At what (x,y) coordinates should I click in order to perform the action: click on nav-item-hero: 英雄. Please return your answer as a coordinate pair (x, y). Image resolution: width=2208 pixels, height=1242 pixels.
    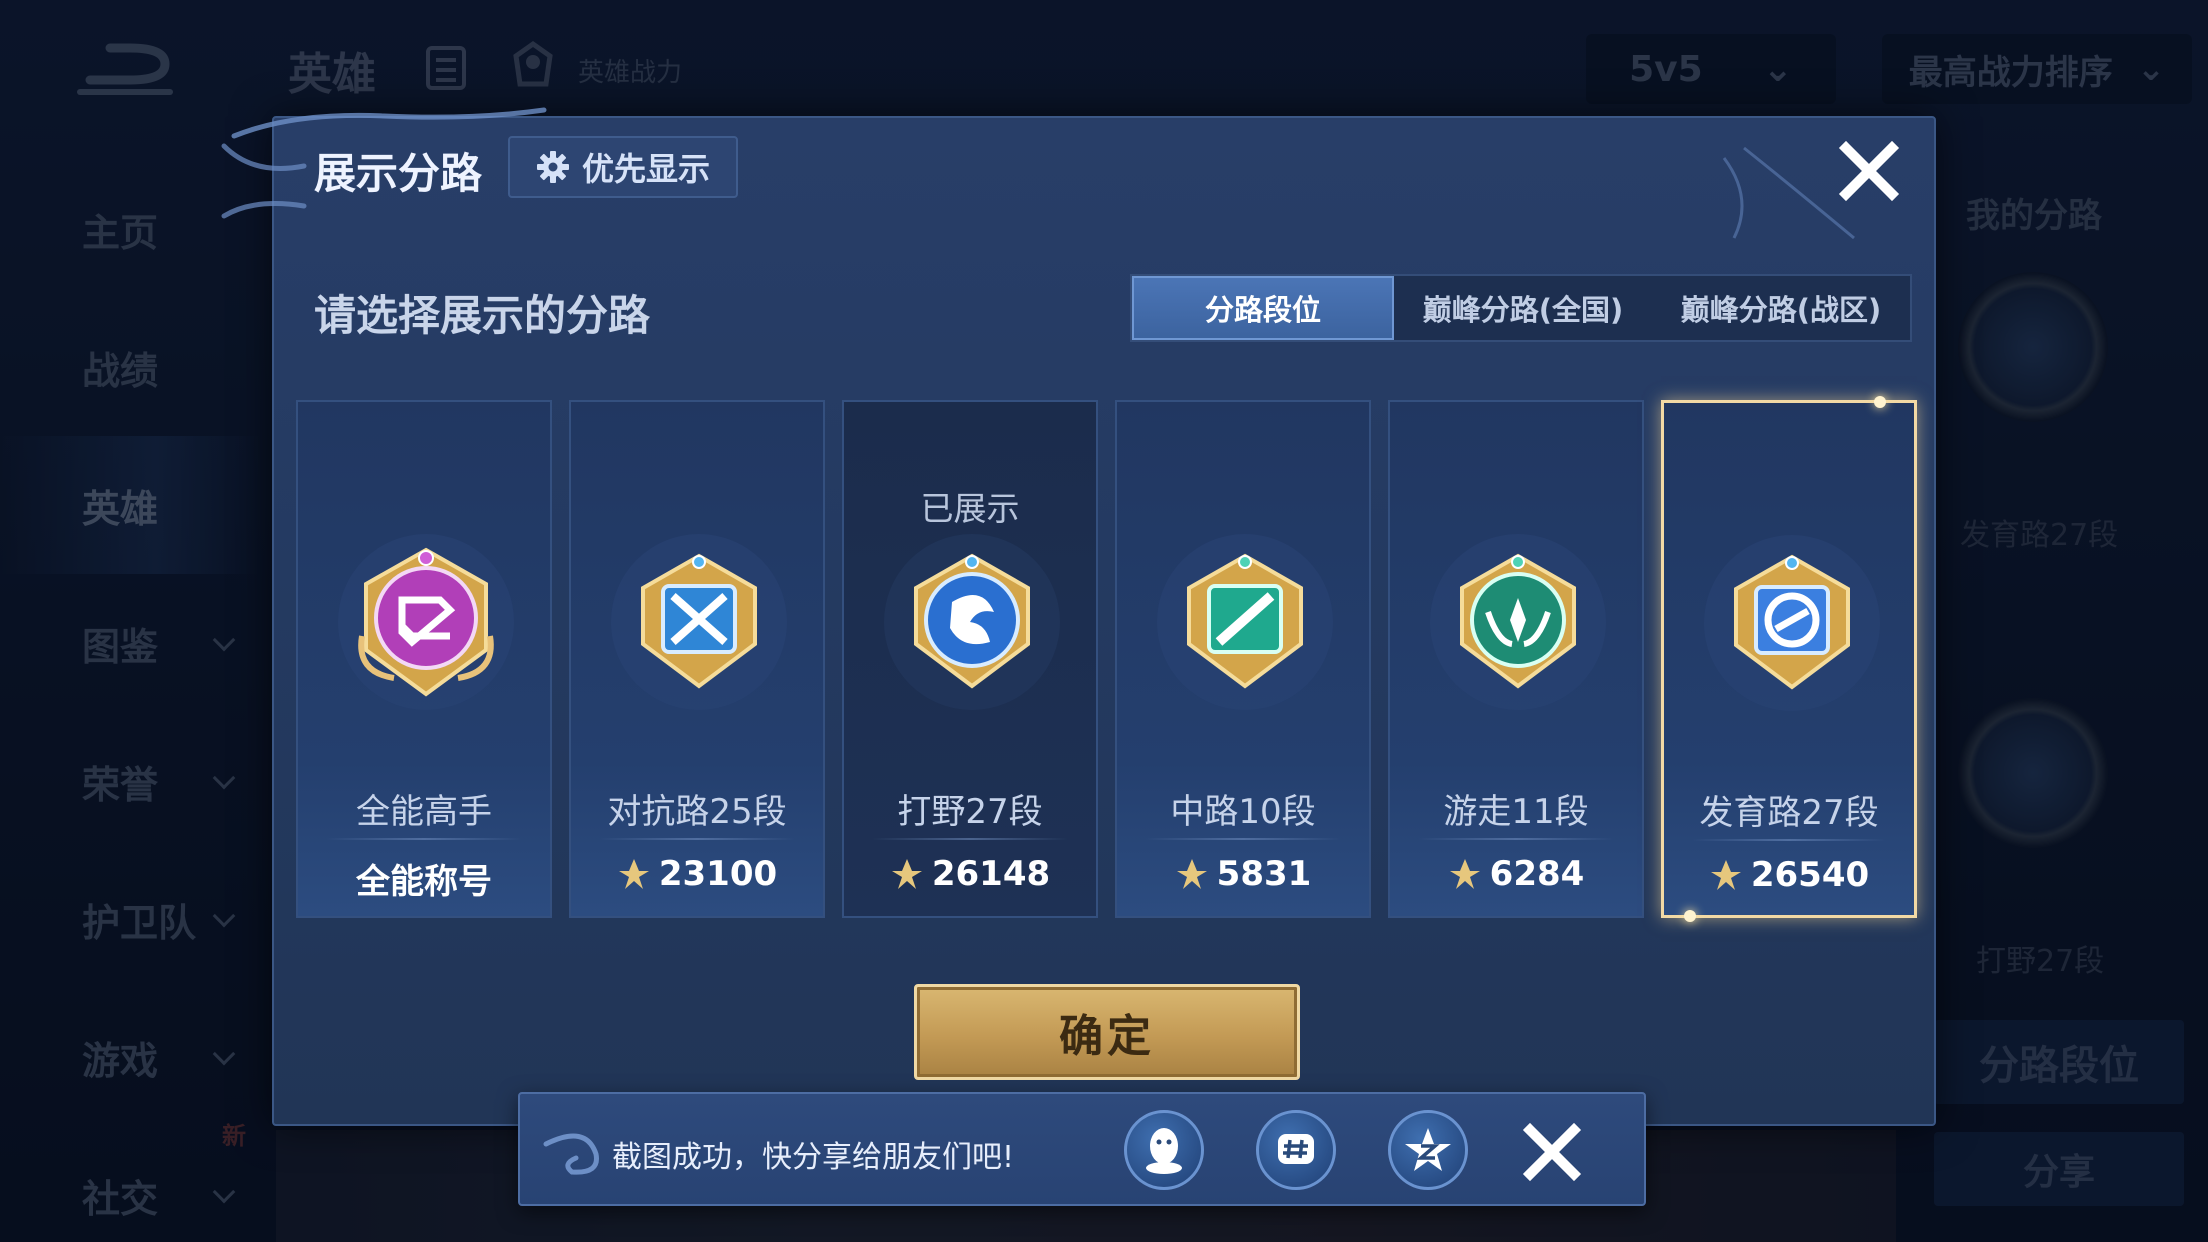
    Looking at the image, I should click on (130, 505).